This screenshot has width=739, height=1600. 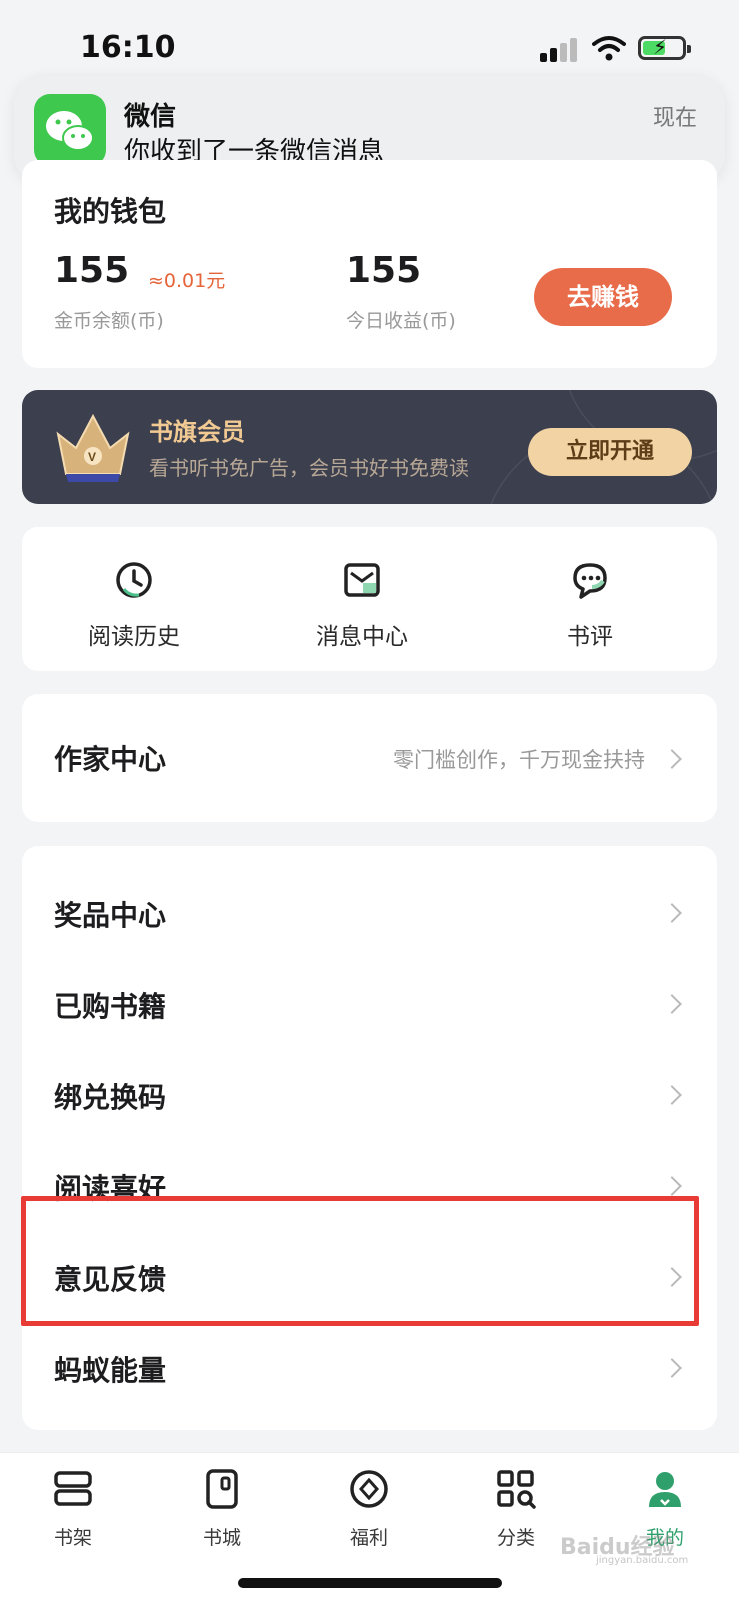 I want to click on notification-app-name: 微信, so click(x=150, y=117).